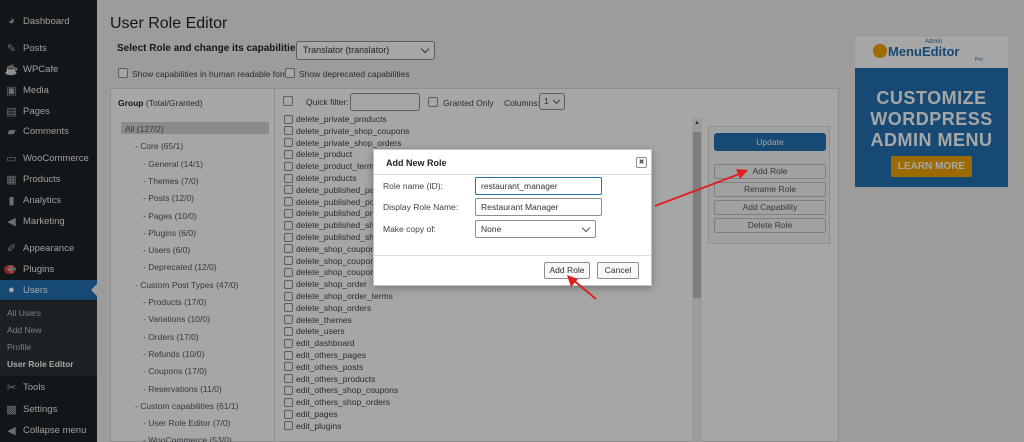  Describe the element at coordinates (618, 270) in the screenshot. I see `cancel-button: Cancel` at that location.